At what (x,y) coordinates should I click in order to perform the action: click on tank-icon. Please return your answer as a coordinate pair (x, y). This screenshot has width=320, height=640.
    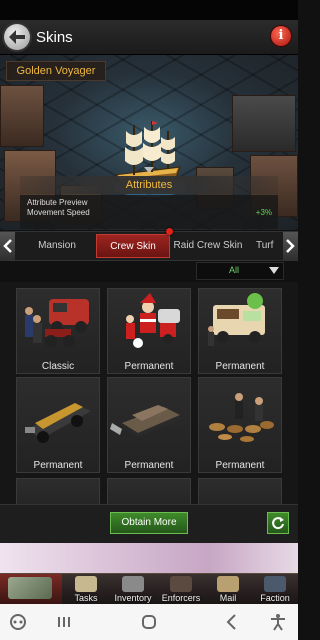
    Looking at the image, I should click on (146, 421).